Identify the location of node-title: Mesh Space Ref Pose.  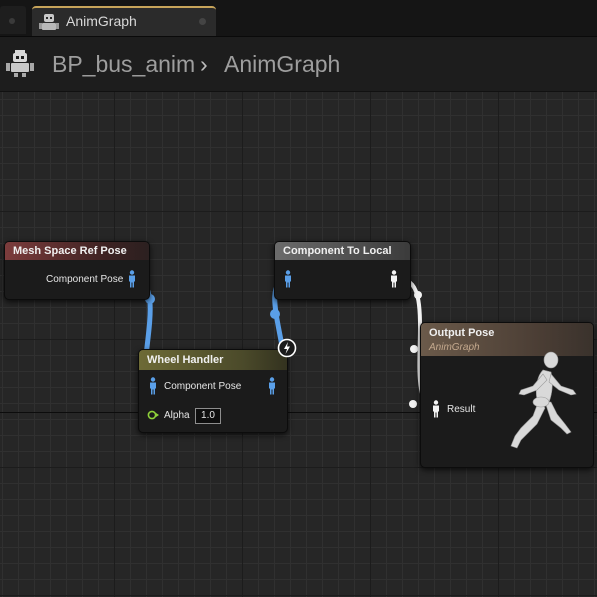
(77, 251).